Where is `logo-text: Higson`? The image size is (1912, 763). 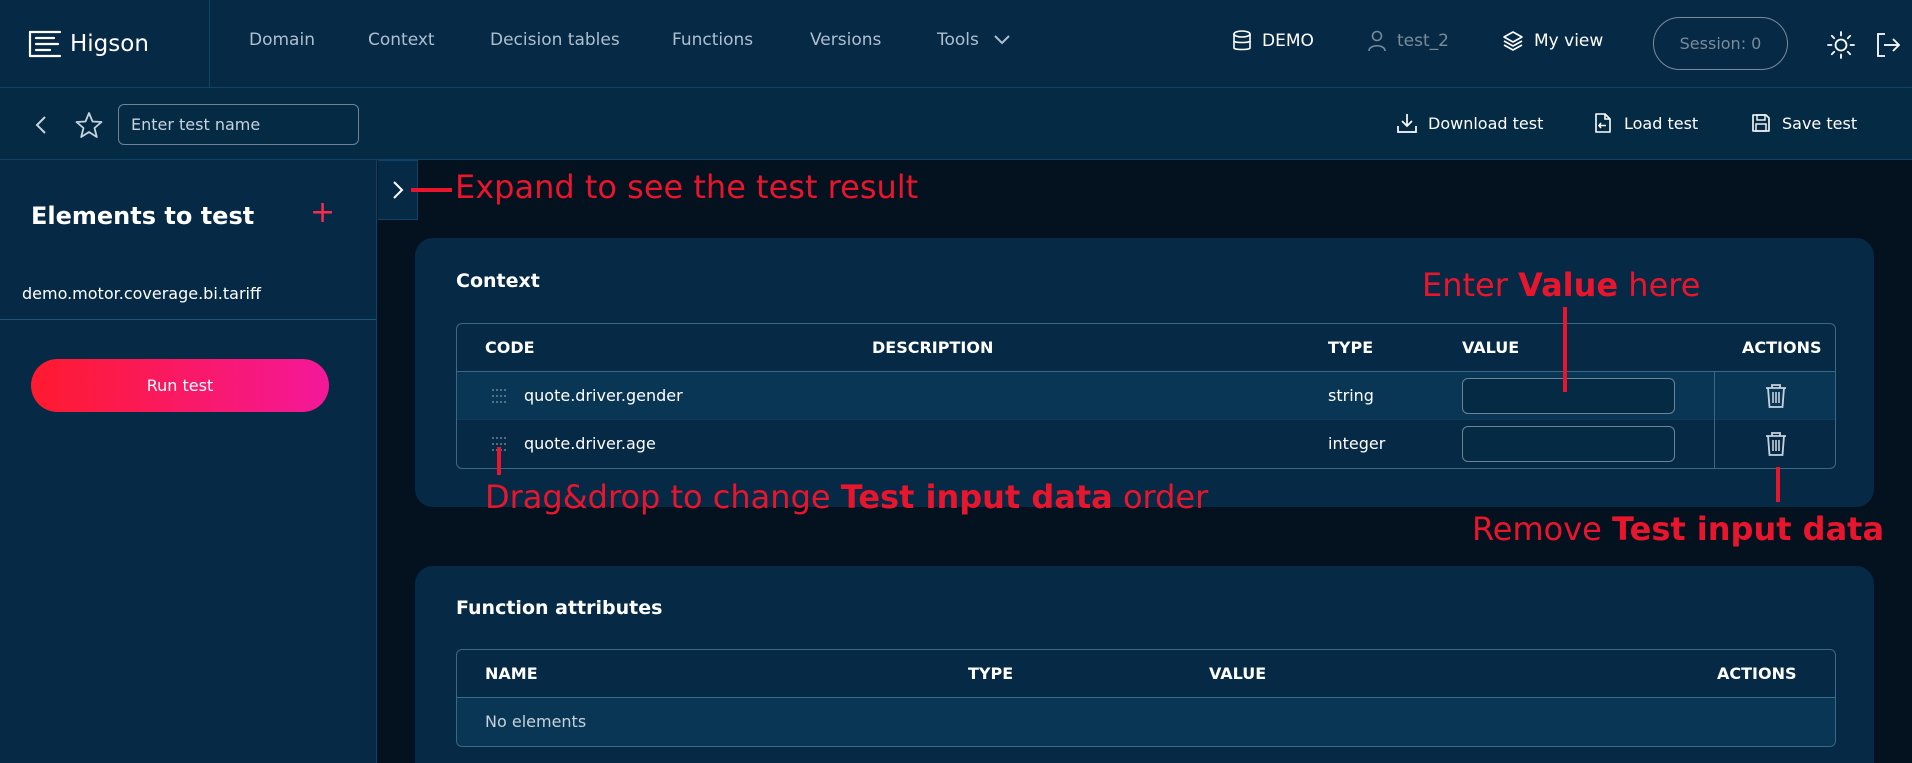
logo-text: Higson is located at coordinates (109, 44).